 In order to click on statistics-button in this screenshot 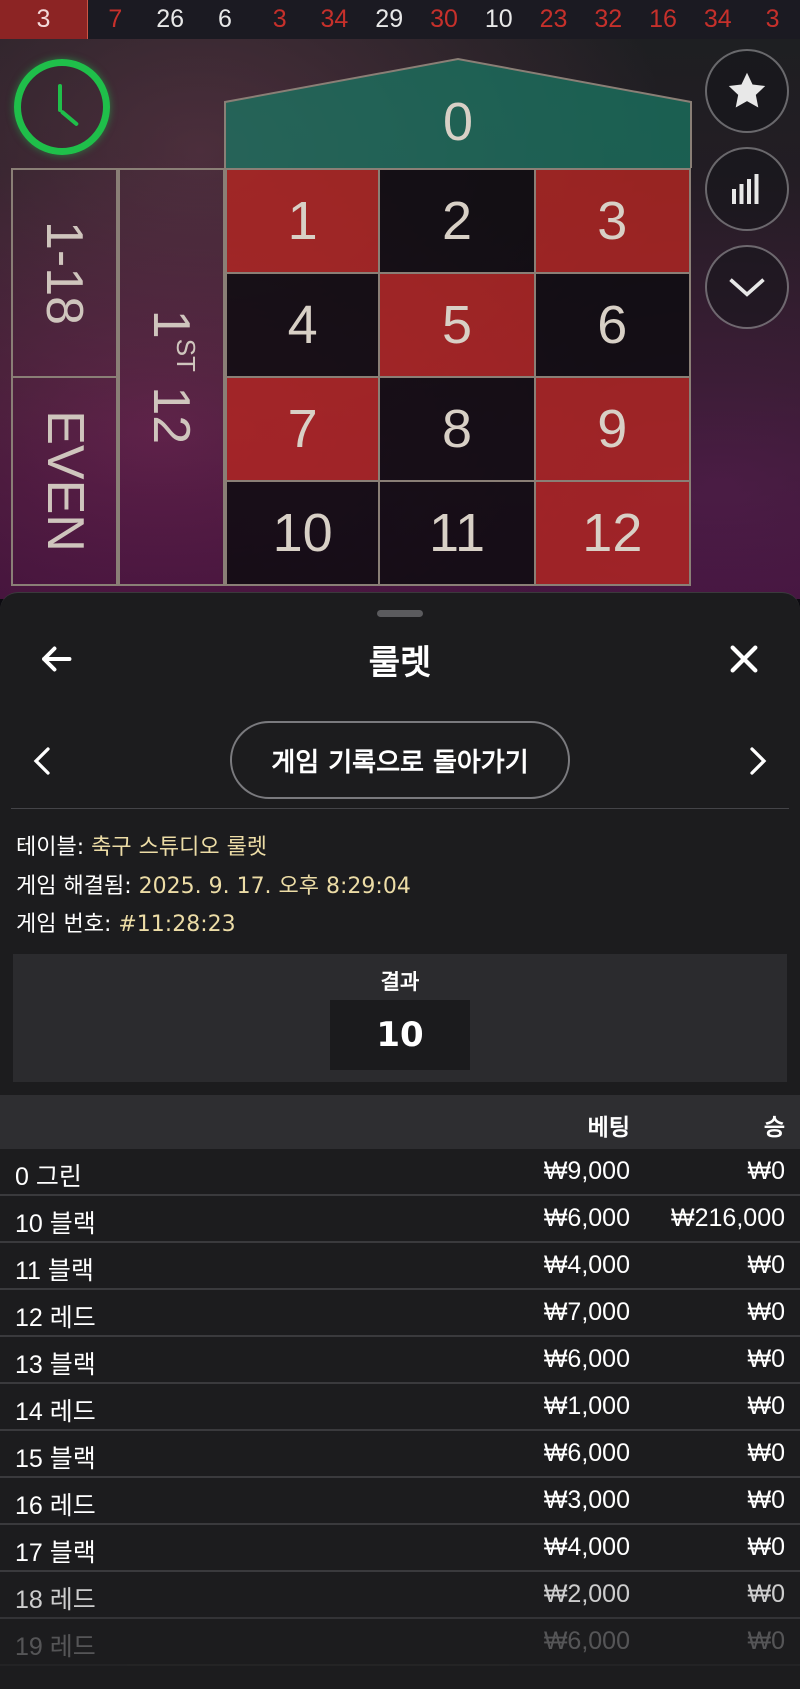, I will do `click(747, 189)`.